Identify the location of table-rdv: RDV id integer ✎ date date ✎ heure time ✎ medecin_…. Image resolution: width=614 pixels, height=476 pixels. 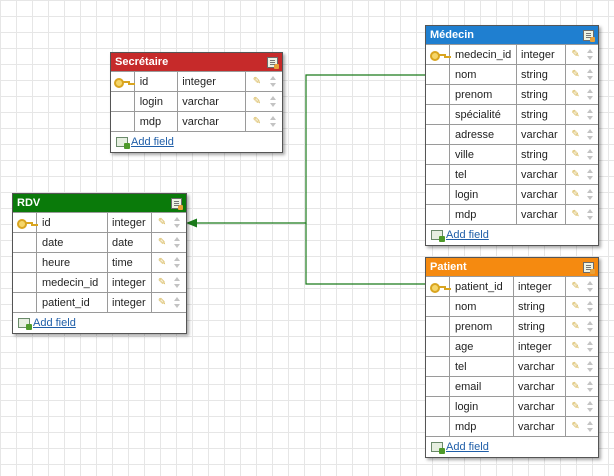
(99, 263).